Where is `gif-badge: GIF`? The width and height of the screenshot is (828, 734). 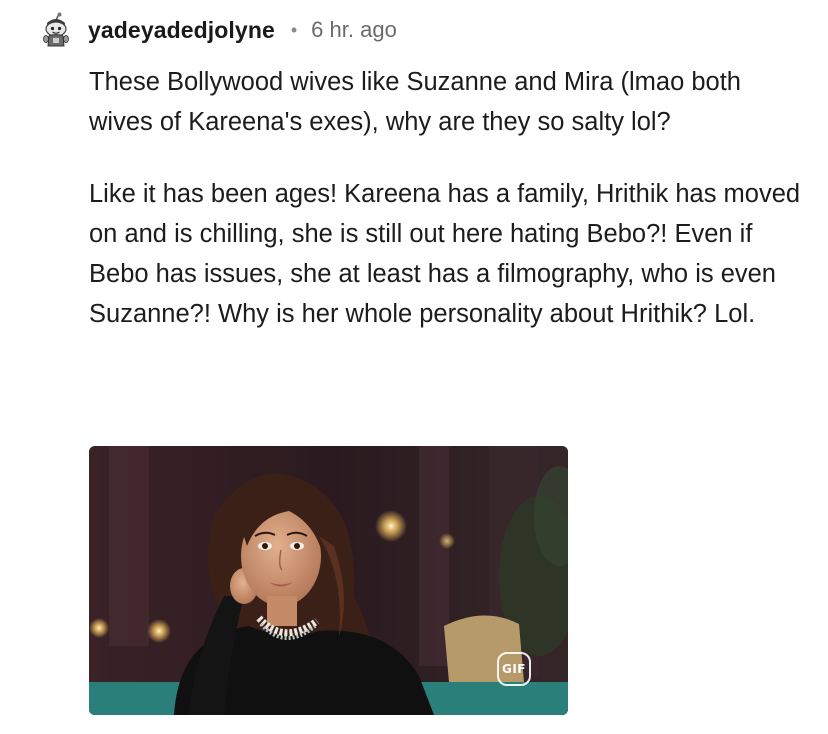
gif-badge: GIF is located at coordinates (514, 669).